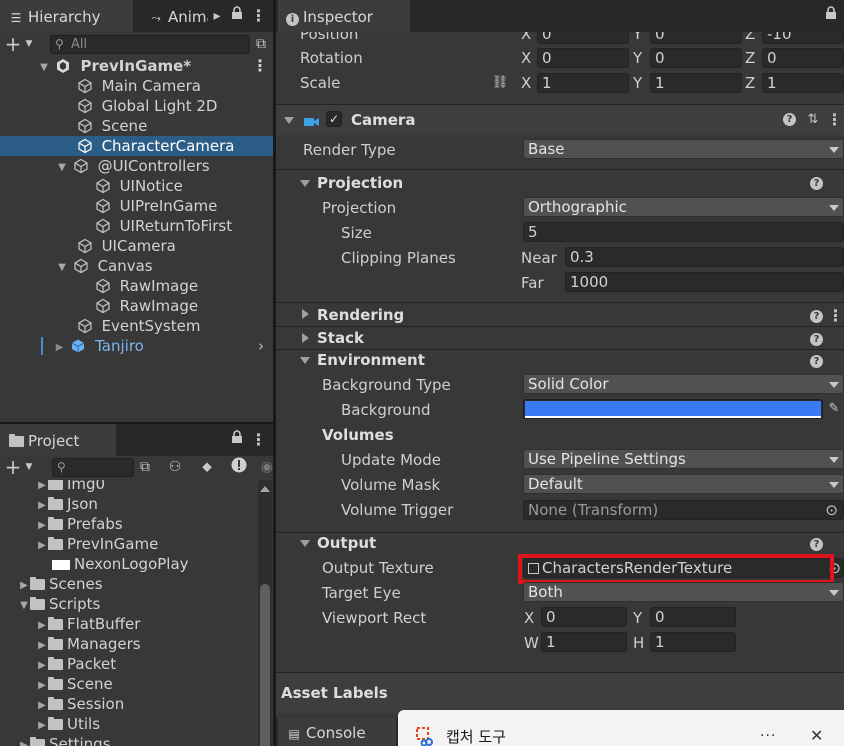 Image resolution: width=844 pixels, height=746 pixels. What do you see at coordinates (337, 732) in the screenshot?
I see `tab-console: ▤ Console` at bounding box center [337, 732].